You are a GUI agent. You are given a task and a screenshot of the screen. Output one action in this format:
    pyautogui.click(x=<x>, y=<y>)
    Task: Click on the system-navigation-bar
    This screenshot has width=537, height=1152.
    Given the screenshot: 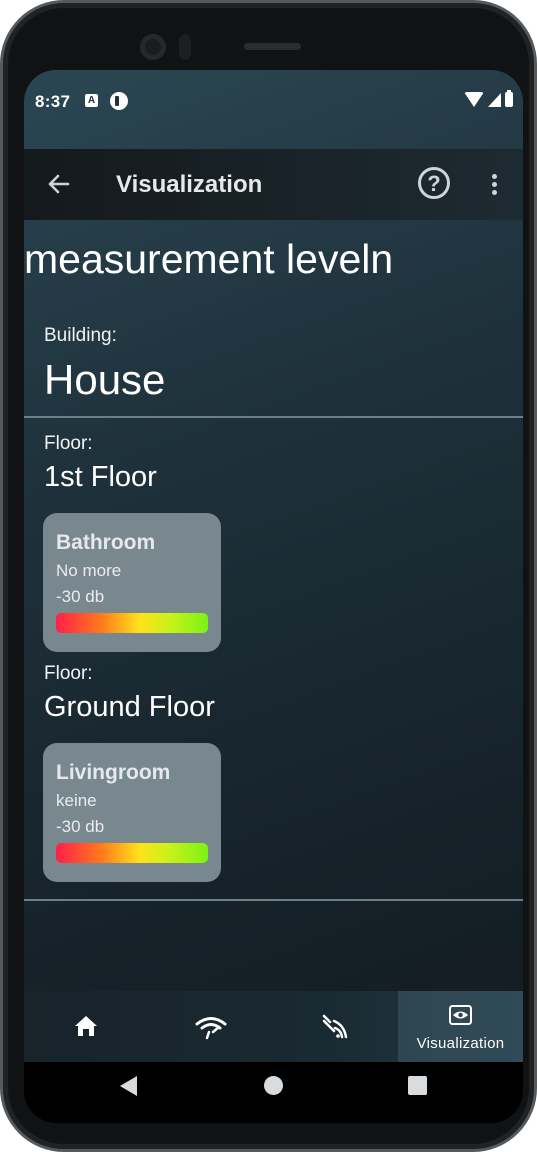 What is the action you would take?
    pyautogui.click(x=273, y=1092)
    